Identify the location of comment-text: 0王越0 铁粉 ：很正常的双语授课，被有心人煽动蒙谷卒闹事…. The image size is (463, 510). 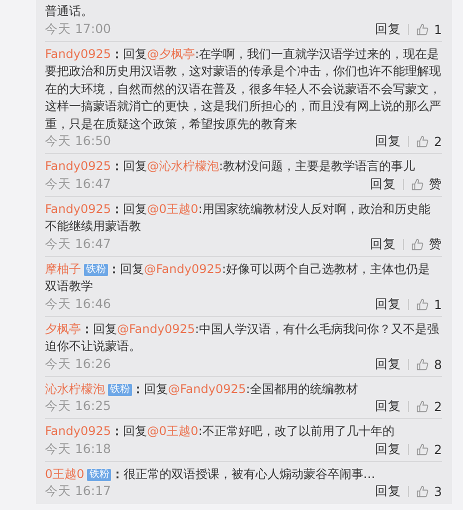
(210, 474).